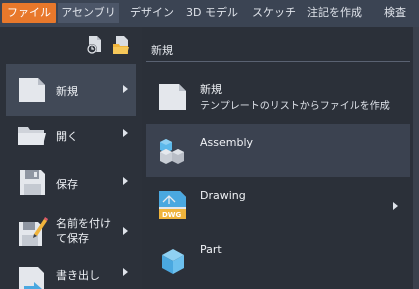 This screenshot has width=419, height=289. Describe the element at coordinates (72, 238) in the screenshot. I see `menu-item-label-line2: て保存` at that location.